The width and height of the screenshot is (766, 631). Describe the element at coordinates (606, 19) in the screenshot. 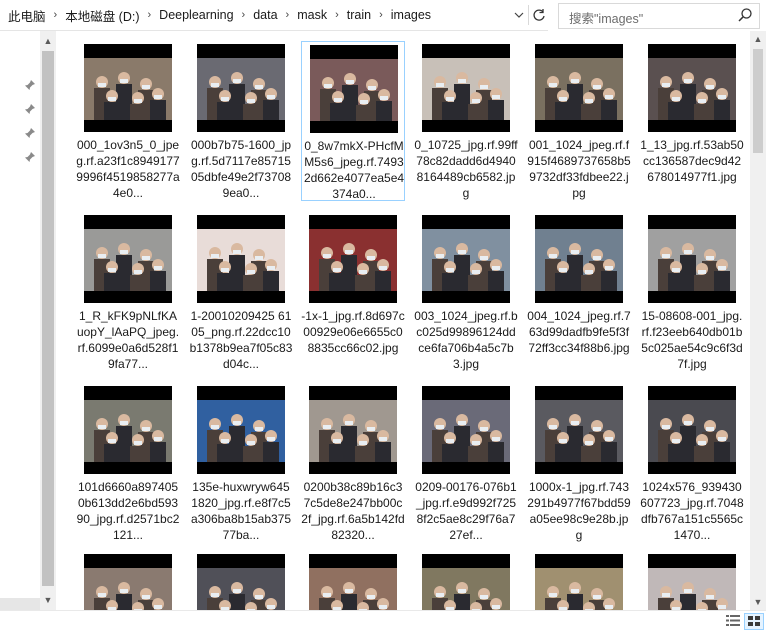

I see `search-placeholder: 搜索"images"` at that location.